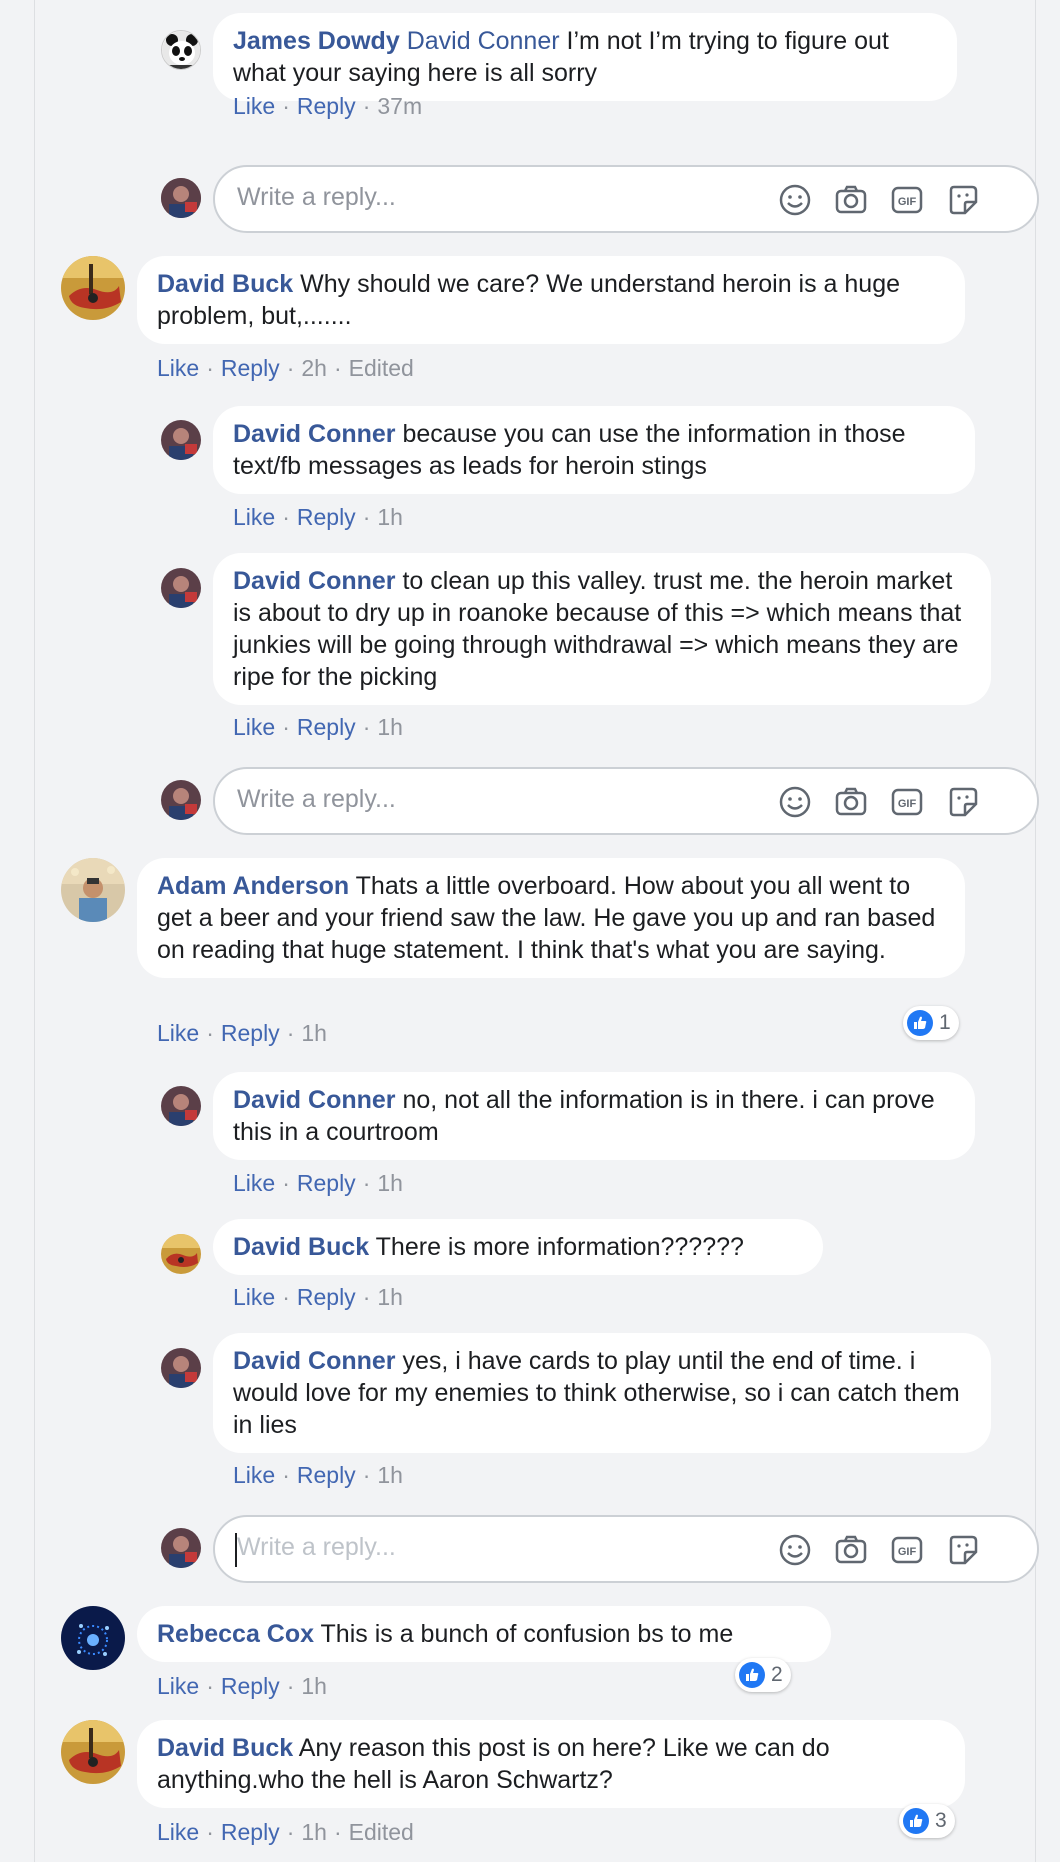  Describe the element at coordinates (399, 106) in the screenshot. I see `timestamp: 37m` at that location.